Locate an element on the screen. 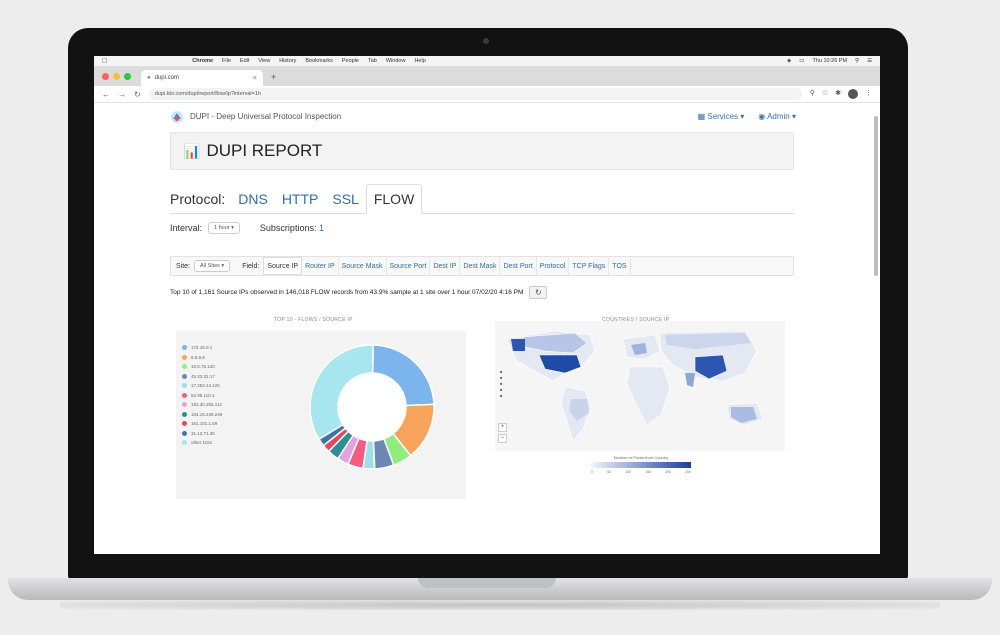  back-icon: ← is located at coordinates (106, 94).